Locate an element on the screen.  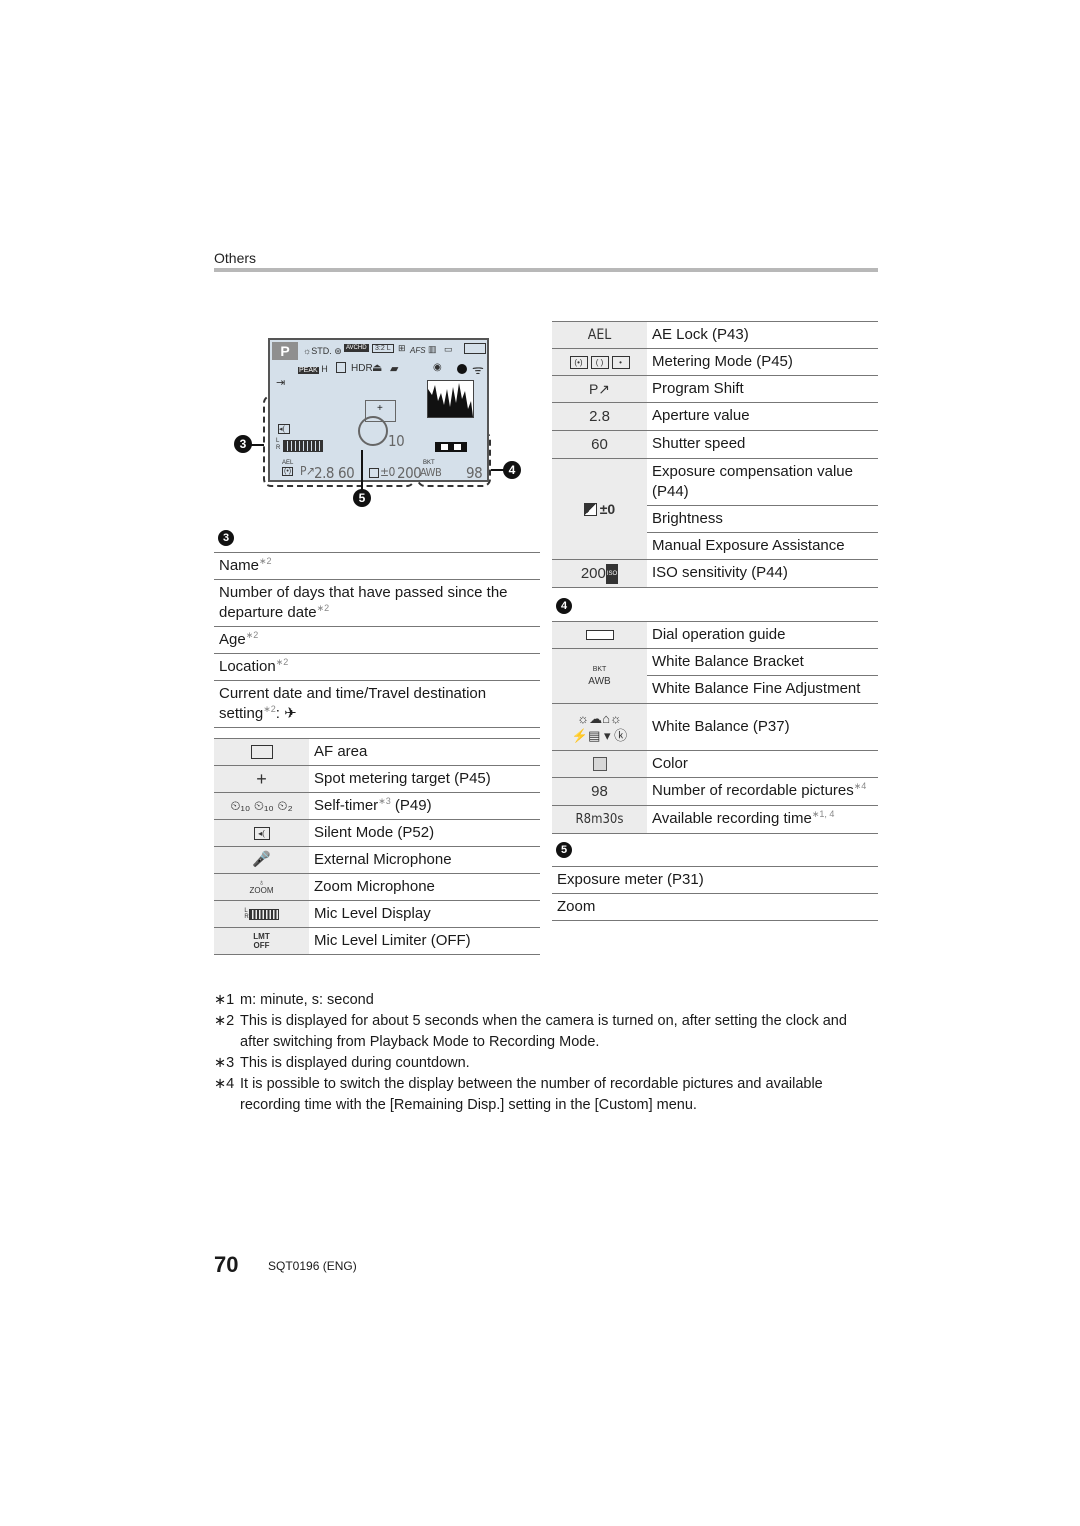
hdr-icon: HDR is located at coordinates (362, 368).